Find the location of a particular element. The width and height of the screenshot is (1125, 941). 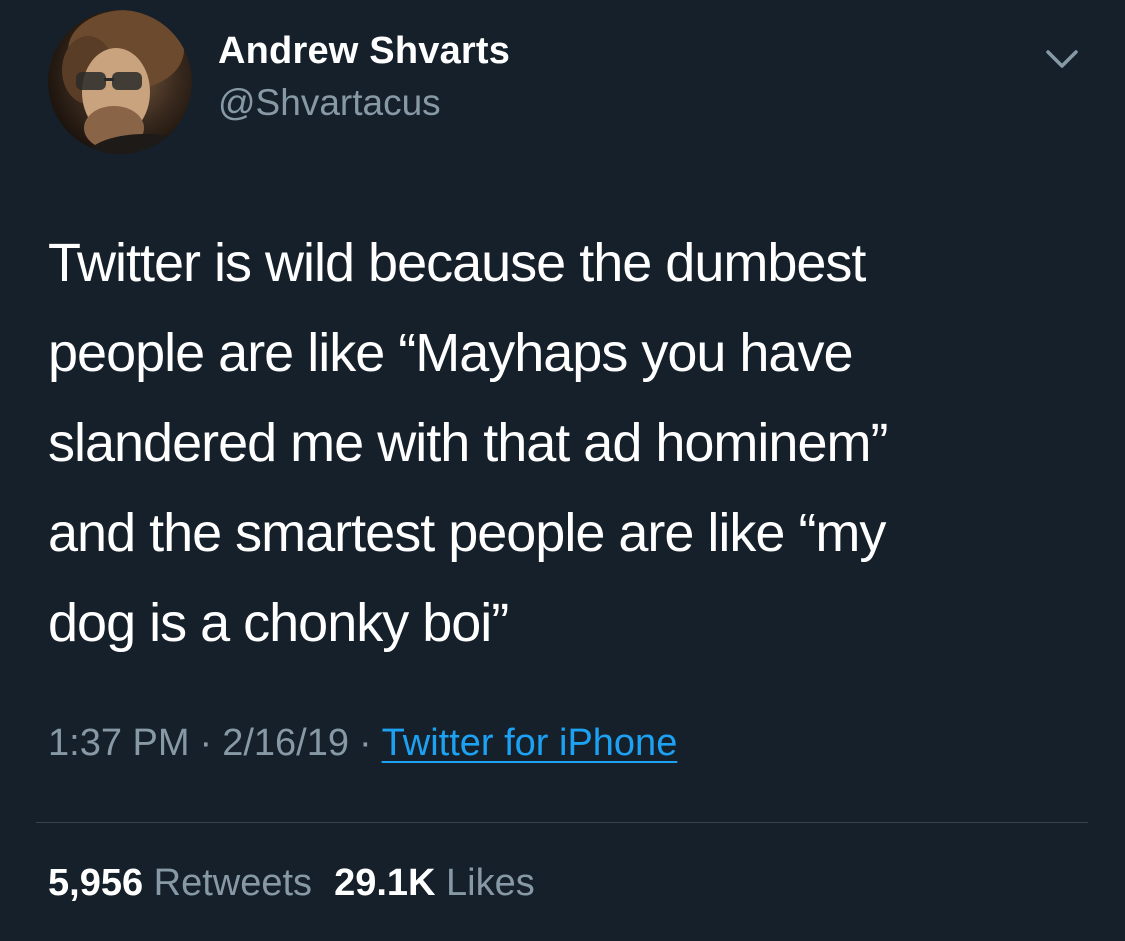

tweet-text-line: dog is a chonky boi” is located at coordinates (278, 623).